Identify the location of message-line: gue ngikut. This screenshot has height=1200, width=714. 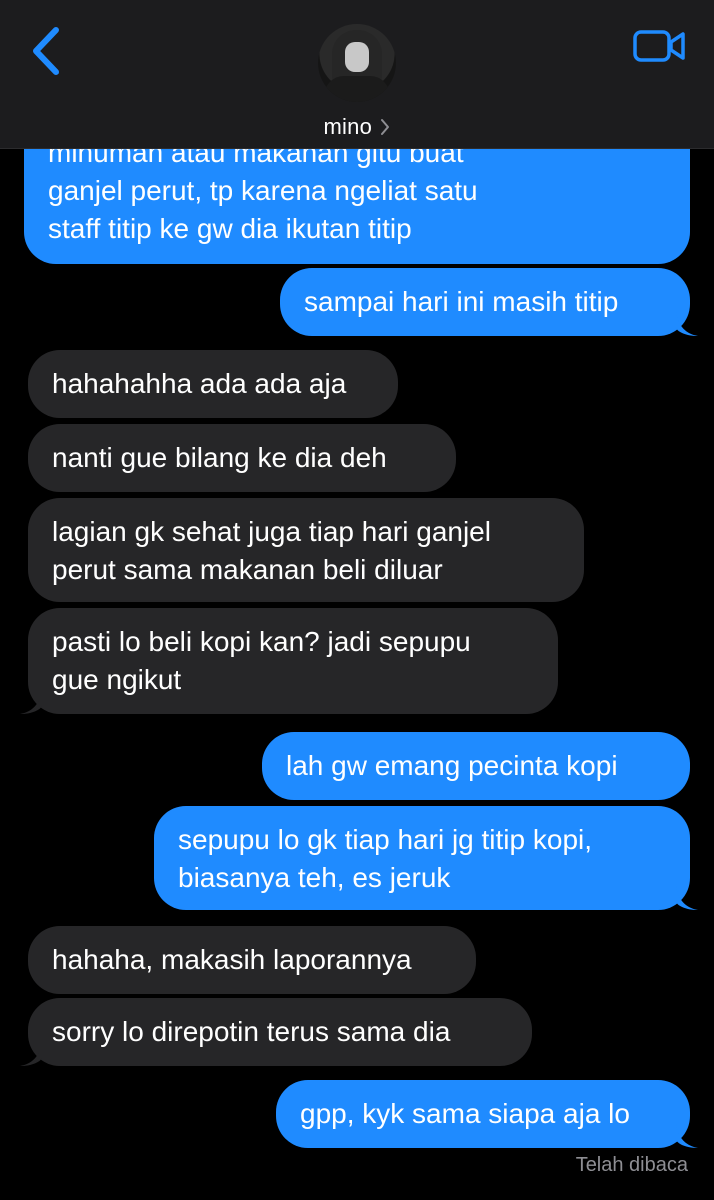
(117, 679).